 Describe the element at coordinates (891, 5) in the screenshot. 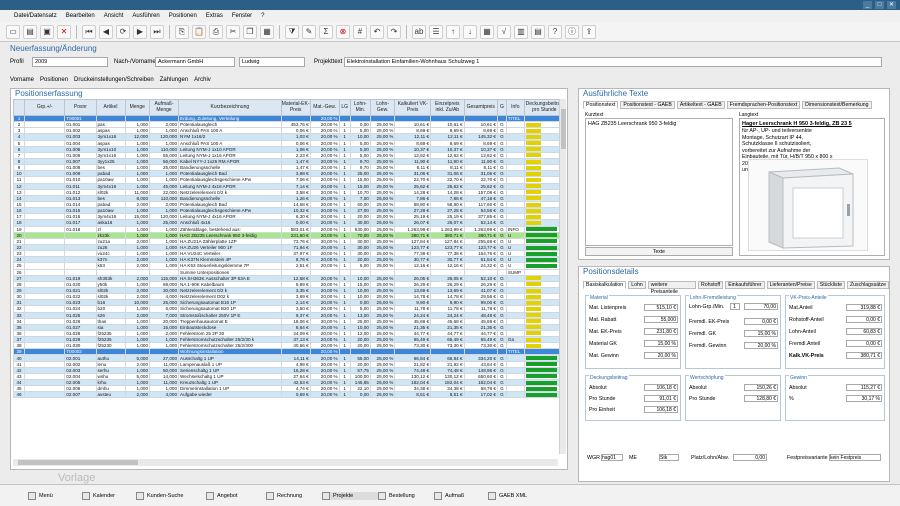

I see `close-button: ✕` at that location.